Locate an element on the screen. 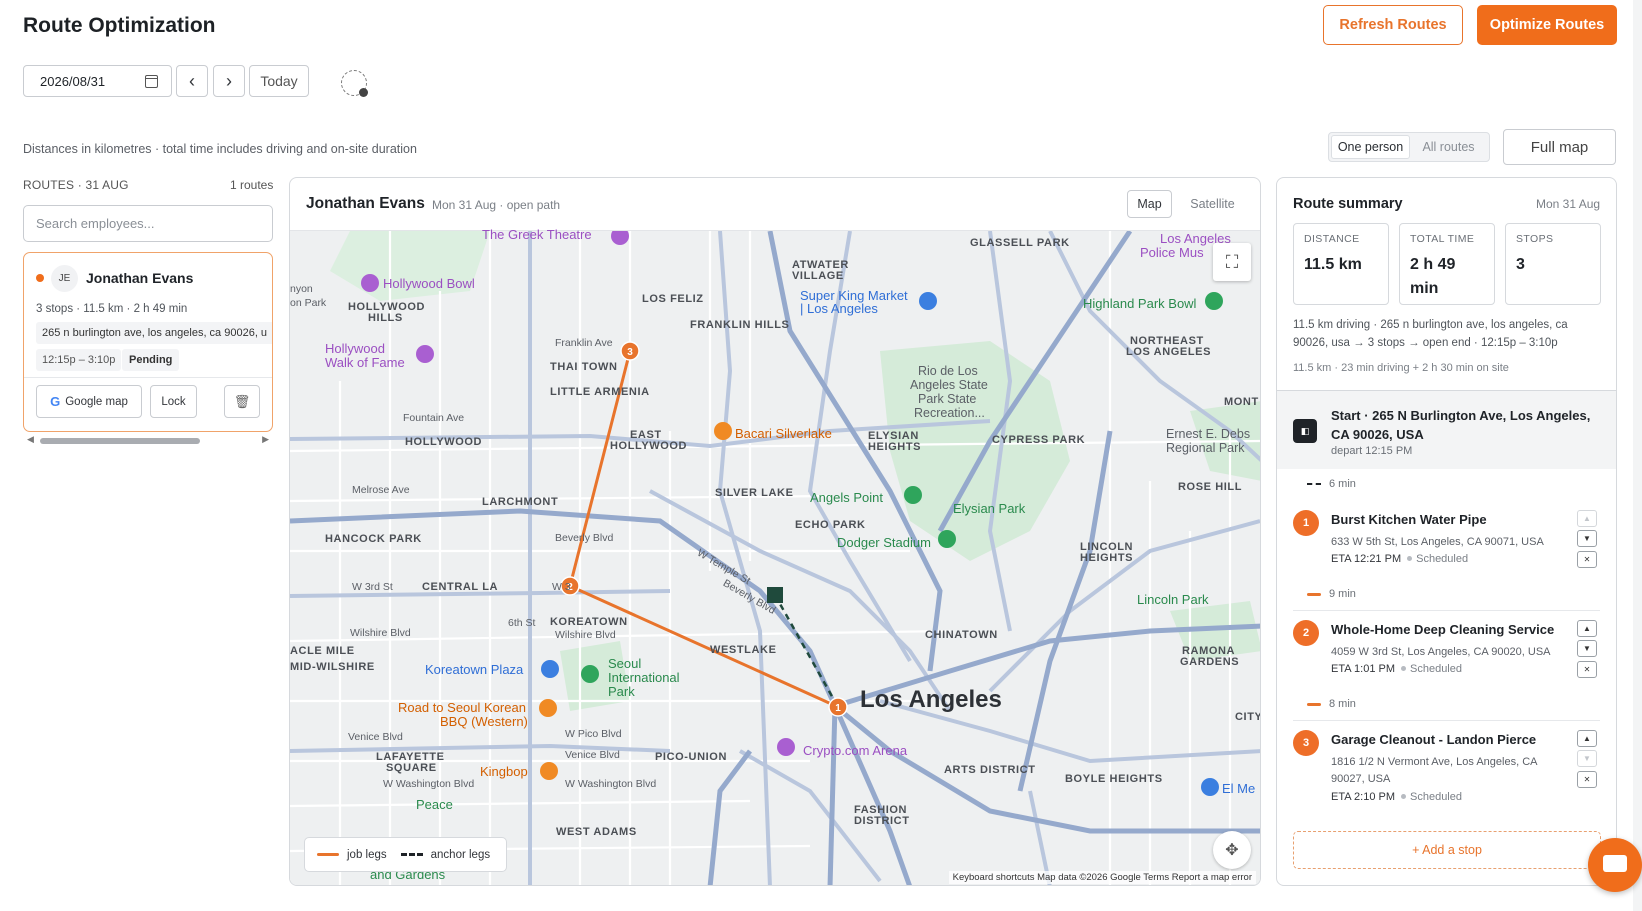 Image resolution: width=1642 pixels, height=911 pixels. all-routes-toggle: All routes is located at coordinates (1448, 147).